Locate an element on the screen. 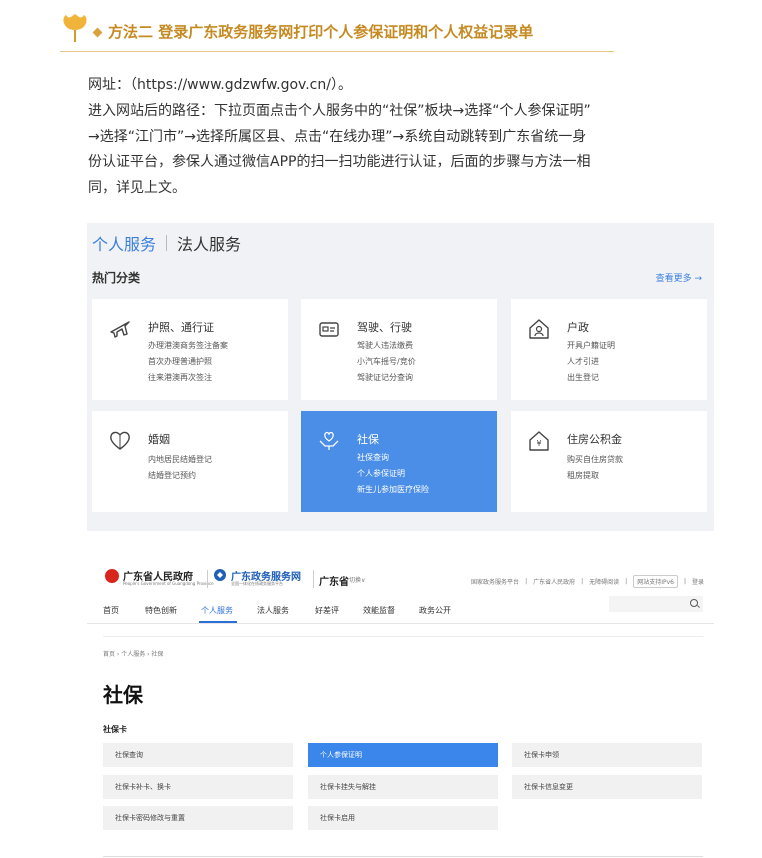 This screenshot has width=762, height=858. service-button-card-replace: 社保卡补卡、换卡 is located at coordinates (198, 787).